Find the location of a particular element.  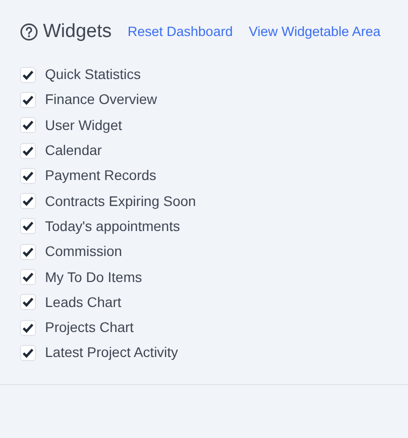

widget-label: Calendar is located at coordinates (73, 150).